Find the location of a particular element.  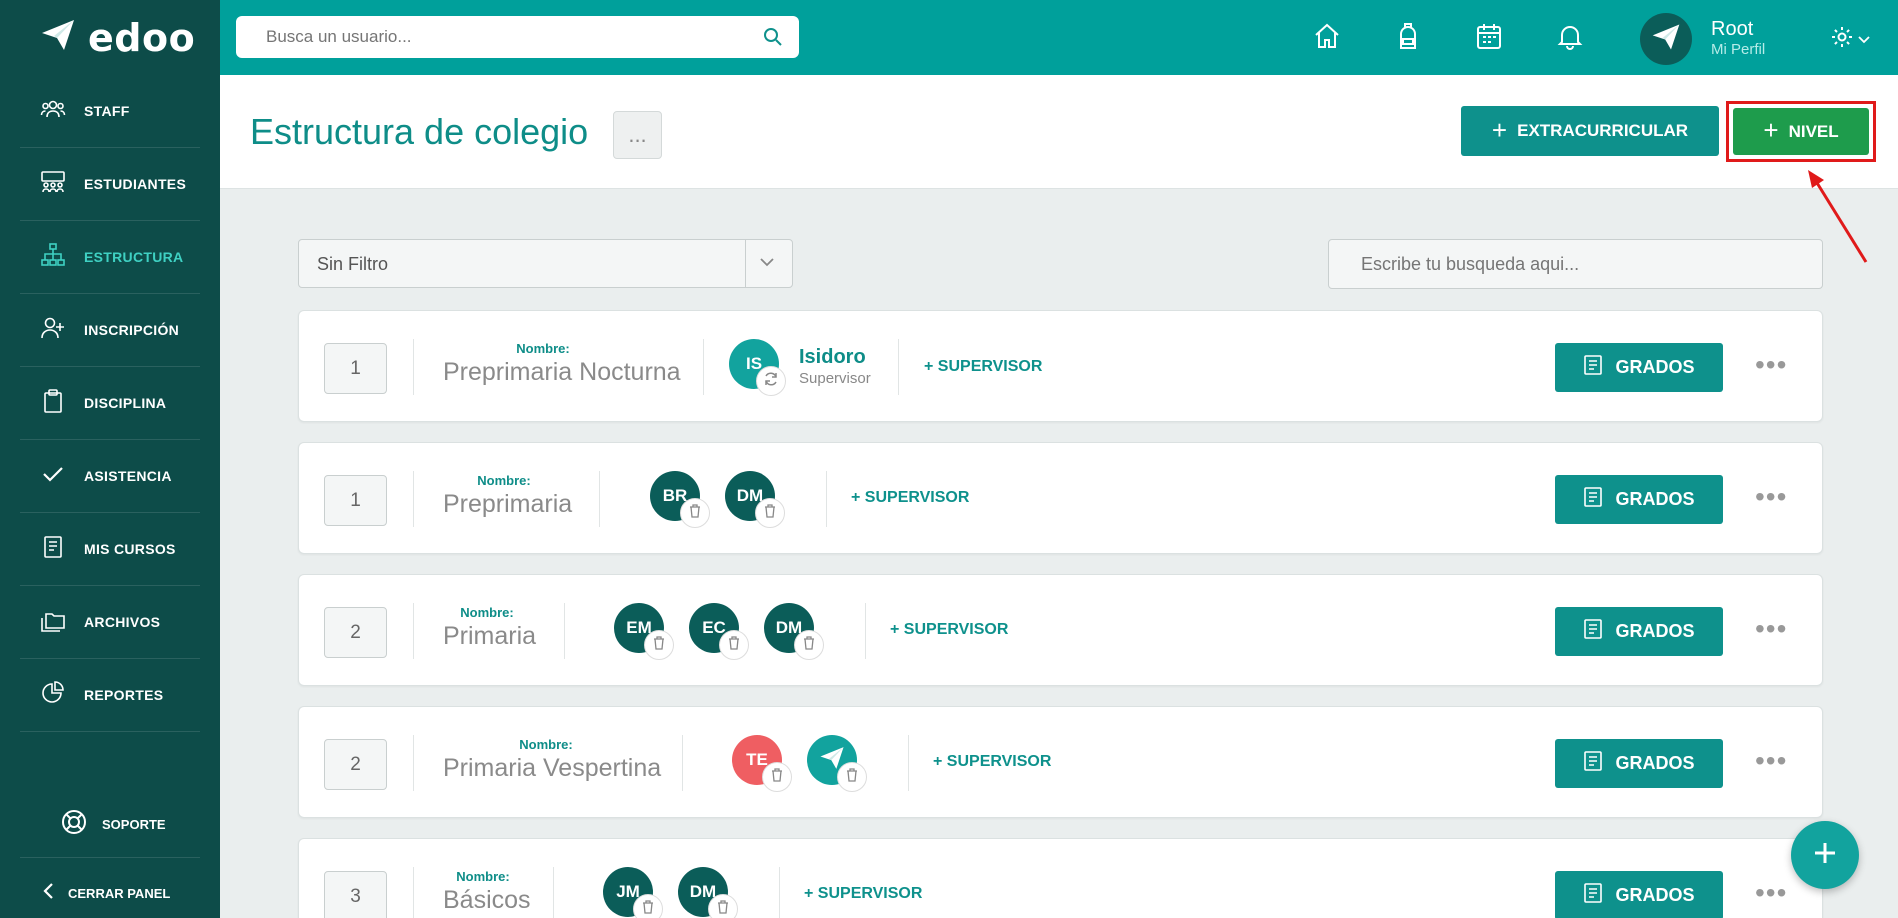

sidebar-item-label: REPORTES is located at coordinates (124, 695).